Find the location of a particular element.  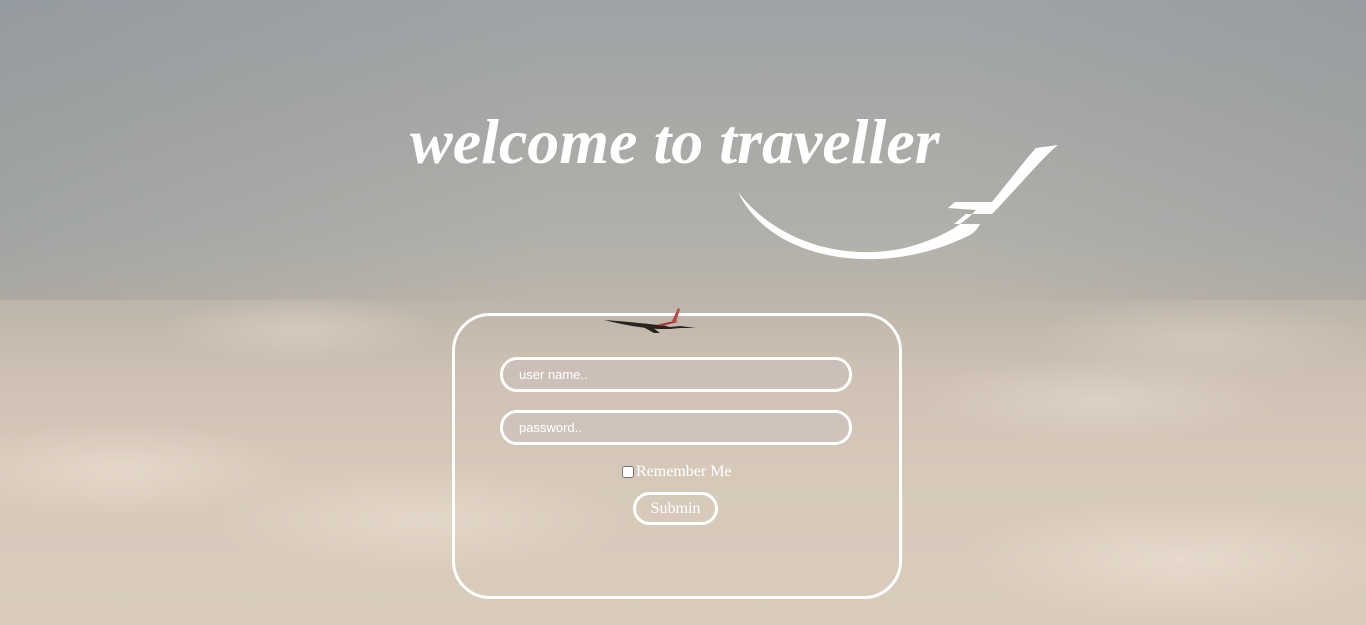

submit-button: Submin is located at coordinates (675, 508).